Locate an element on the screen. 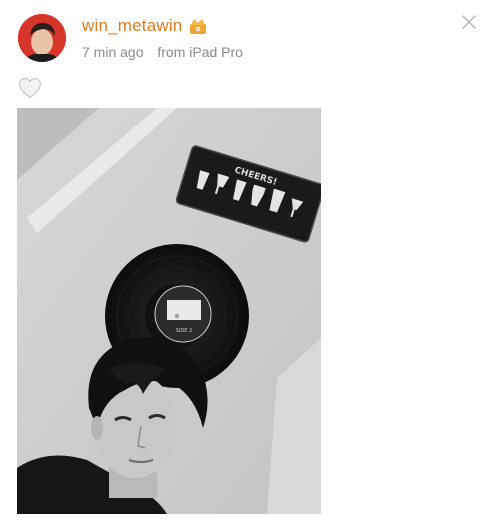 Image resolution: width=493 pixels, height=525 pixels. close-button is located at coordinates (469, 22).